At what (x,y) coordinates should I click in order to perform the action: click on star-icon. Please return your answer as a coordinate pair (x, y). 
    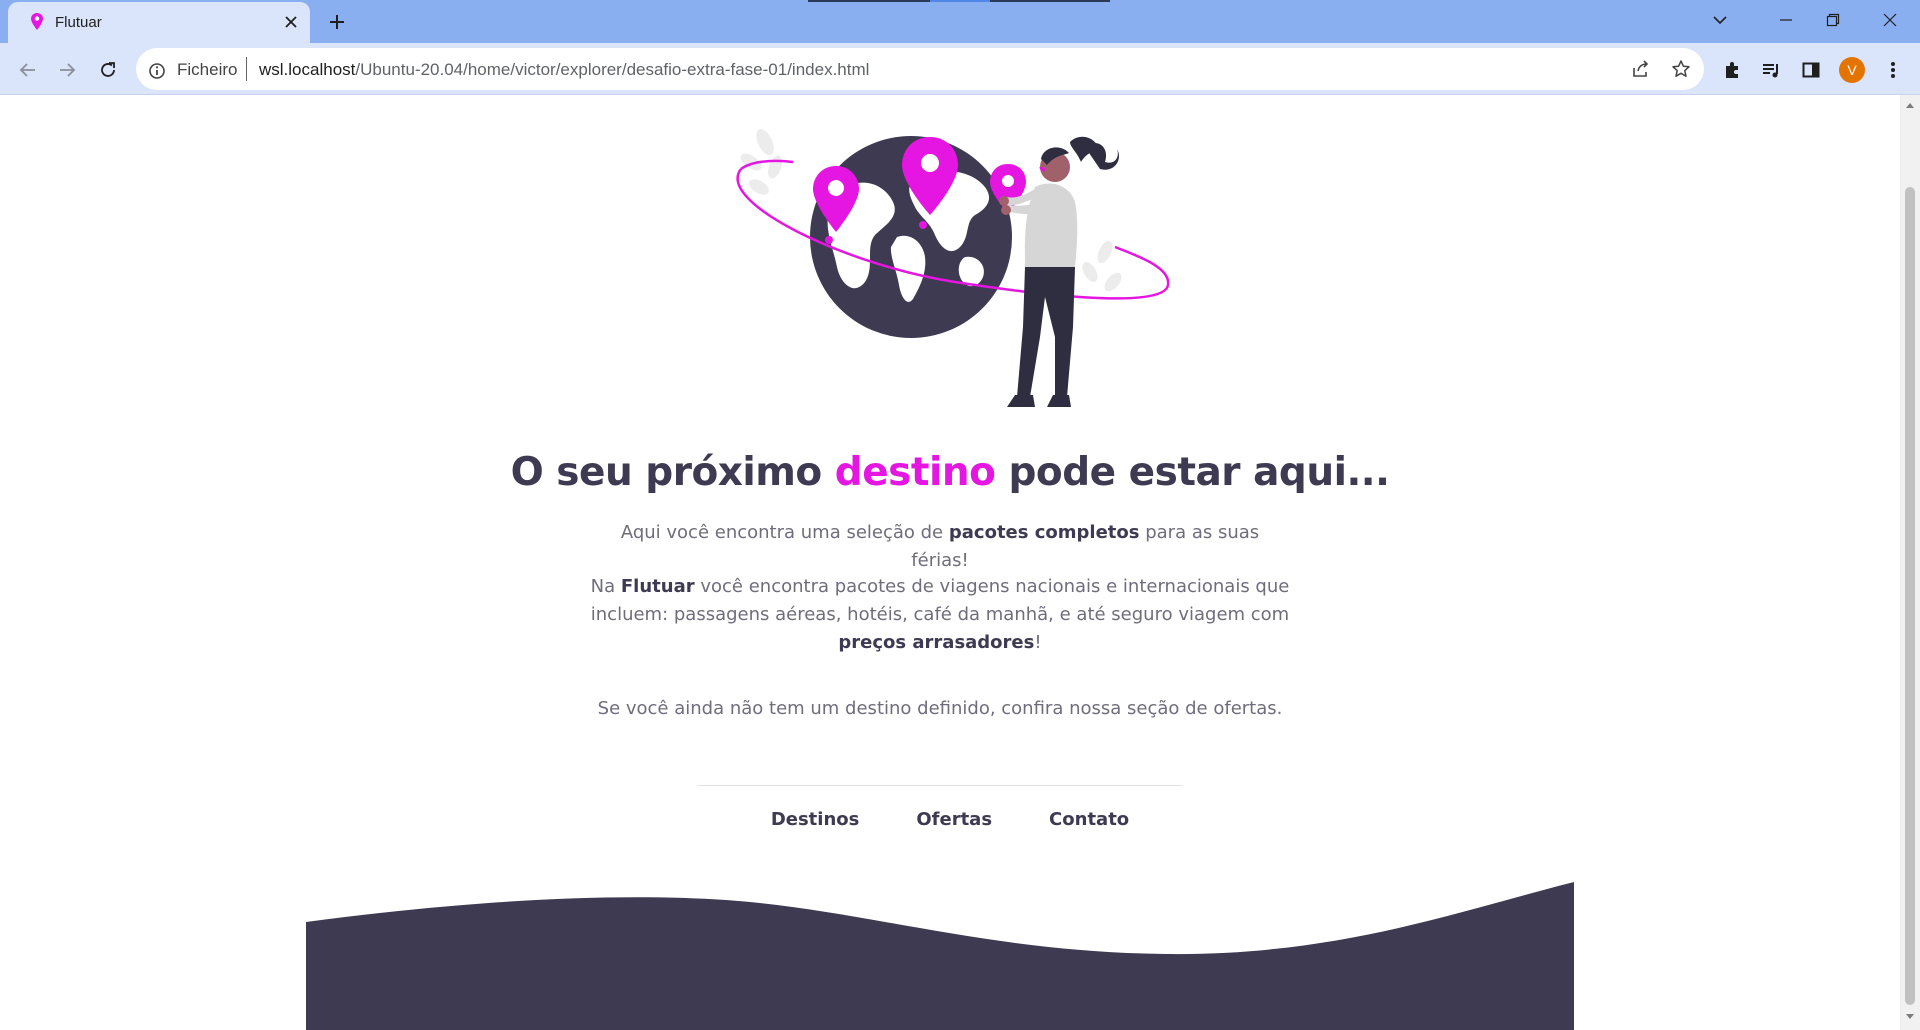
    Looking at the image, I should click on (1681, 68).